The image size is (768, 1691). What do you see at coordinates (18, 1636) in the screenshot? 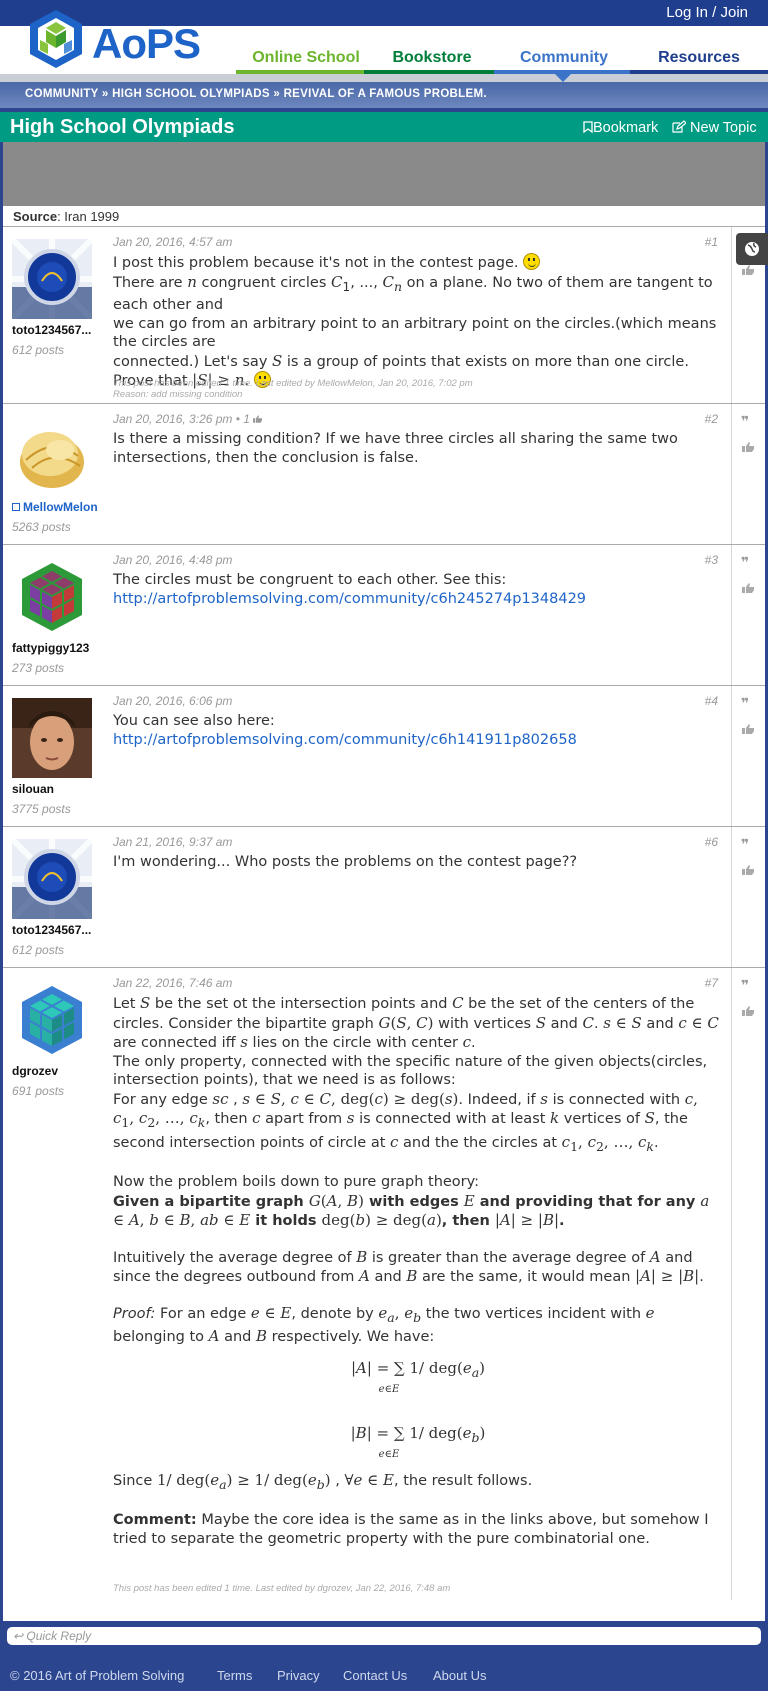
I see `reply-icon: ↩` at bounding box center [18, 1636].